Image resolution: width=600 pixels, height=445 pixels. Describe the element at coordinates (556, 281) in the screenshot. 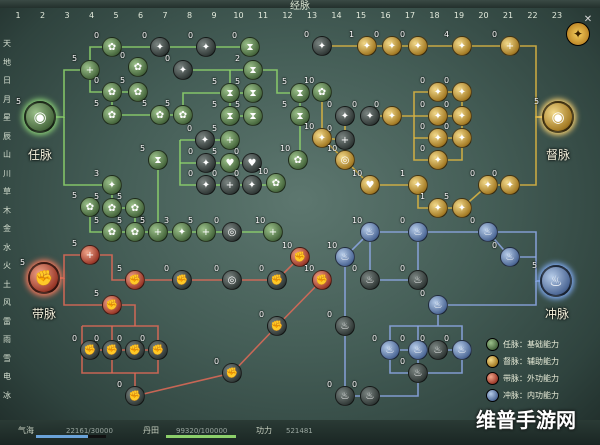

I see `meridian-chong-node: ♨` at that location.